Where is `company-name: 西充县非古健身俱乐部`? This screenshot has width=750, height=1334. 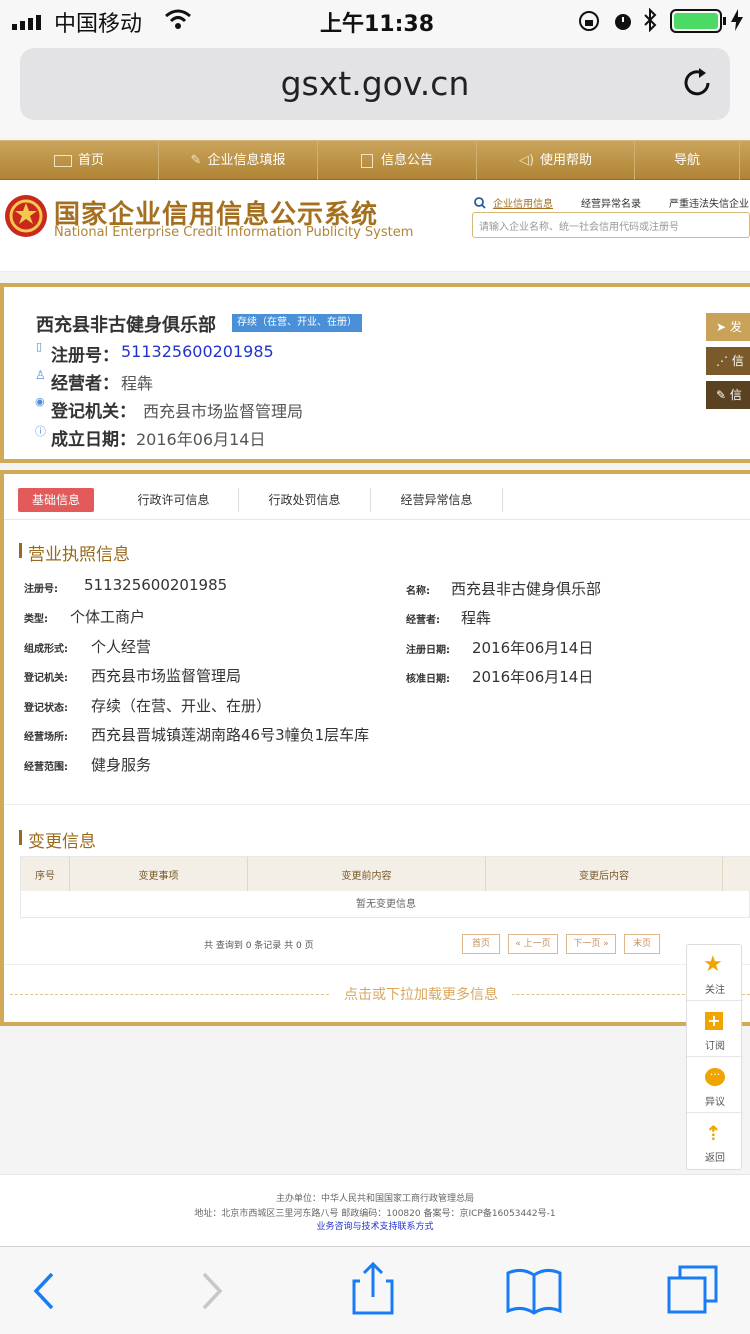 company-name: 西充县非古健身俱乐部 is located at coordinates (126, 325).